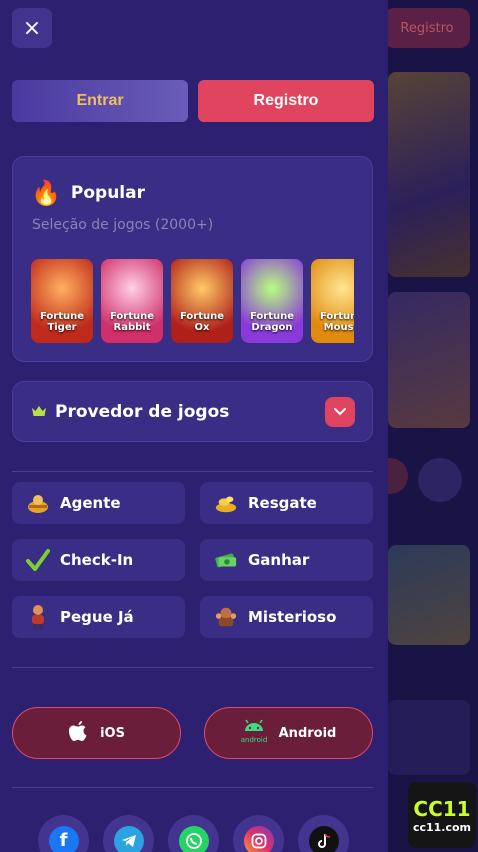 The height and width of the screenshot is (852, 478). What do you see at coordinates (90, 503) in the screenshot?
I see `menu-label: Agente` at bounding box center [90, 503].